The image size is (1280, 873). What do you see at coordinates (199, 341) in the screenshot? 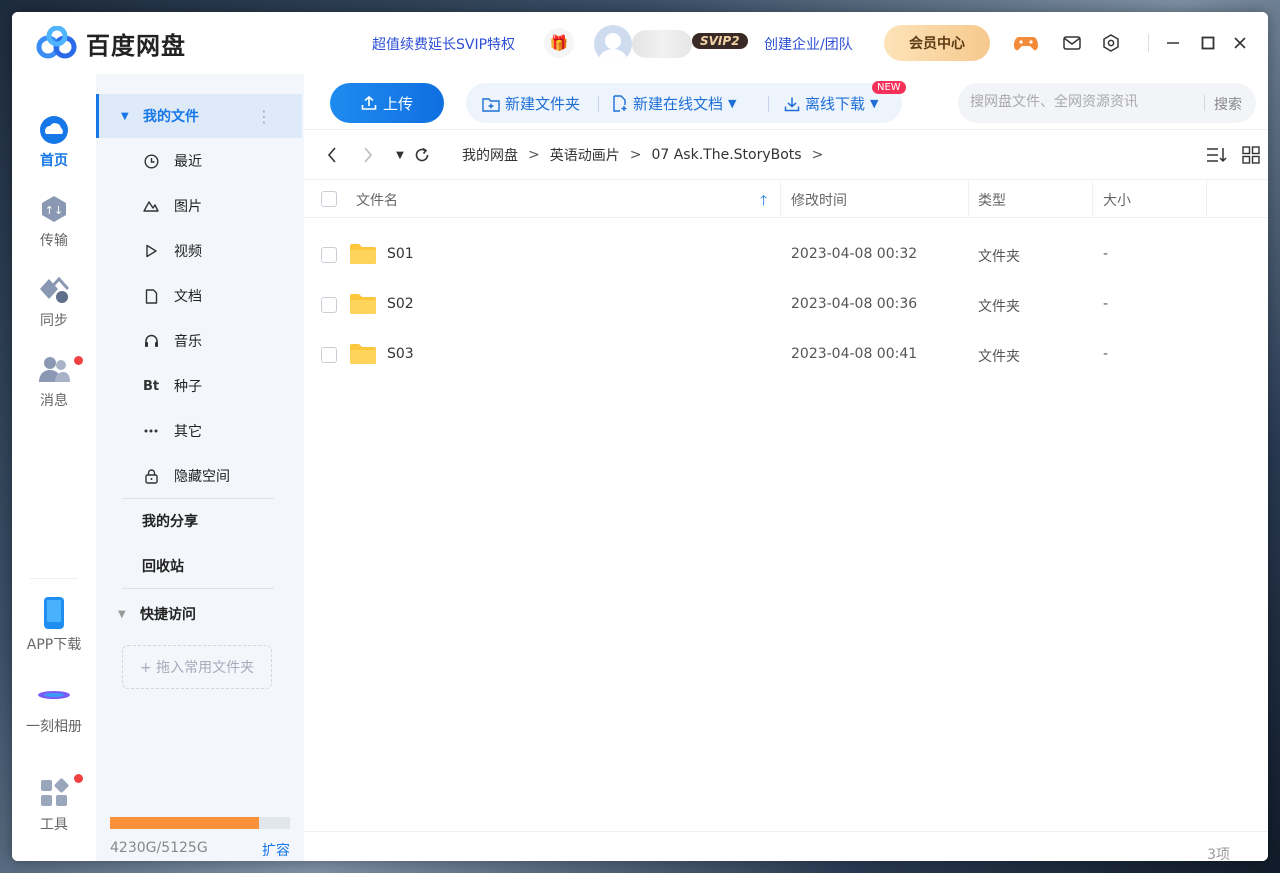
I see `sidebar-item-music: 音乐` at bounding box center [199, 341].